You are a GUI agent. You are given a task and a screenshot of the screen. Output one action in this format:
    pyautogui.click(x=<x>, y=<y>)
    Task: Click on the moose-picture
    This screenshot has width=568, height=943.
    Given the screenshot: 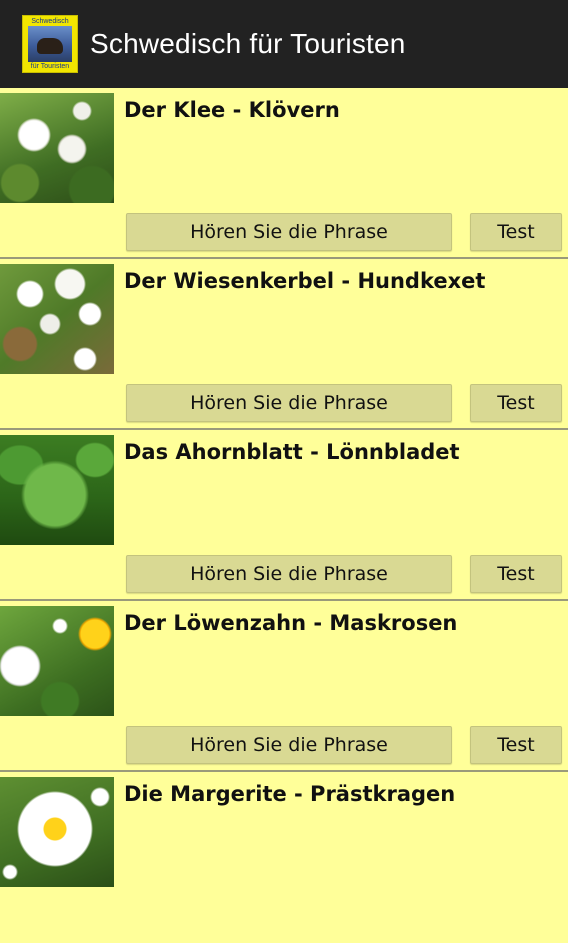 What is the action you would take?
    pyautogui.click(x=50, y=44)
    